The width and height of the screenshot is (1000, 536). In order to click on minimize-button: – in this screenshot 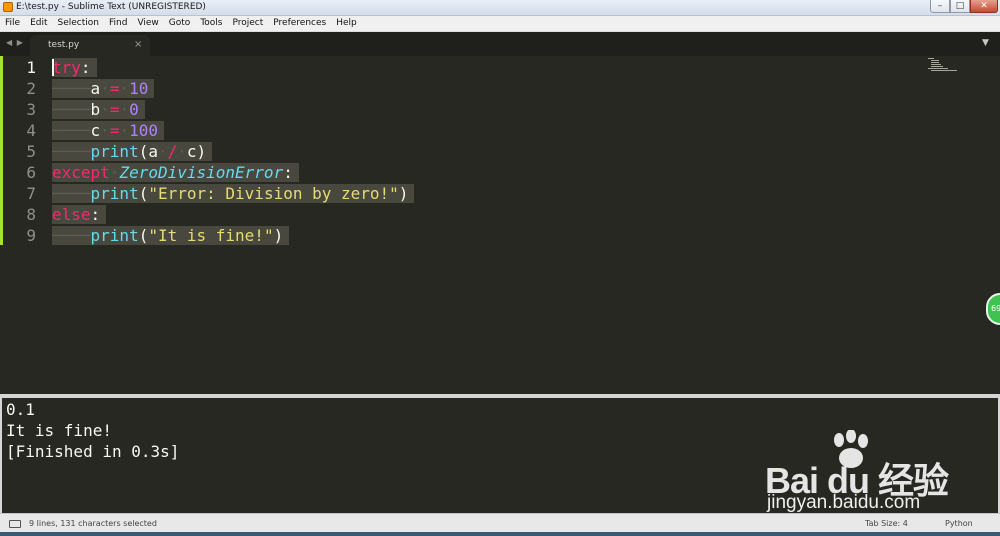, I will do `click(940, 6)`.